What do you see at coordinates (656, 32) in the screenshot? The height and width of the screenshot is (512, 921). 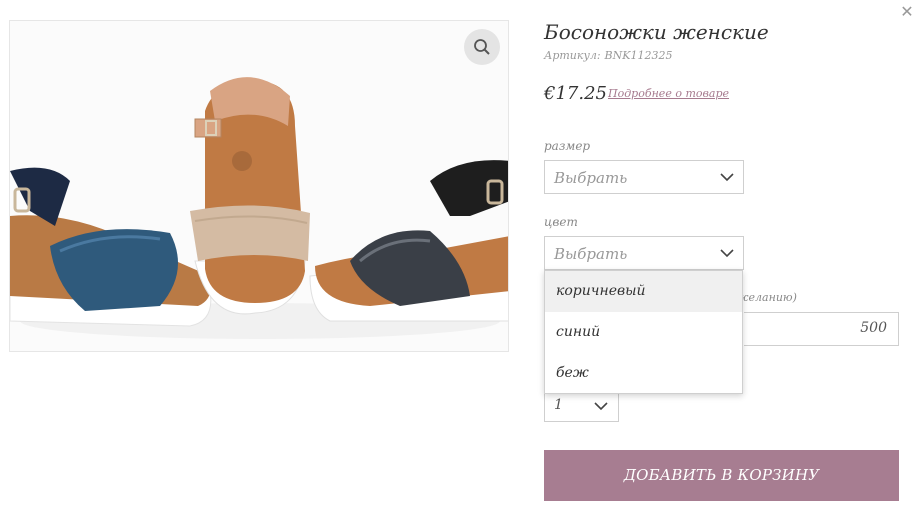 I see `product-title: Босоножки женские` at bounding box center [656, 32].